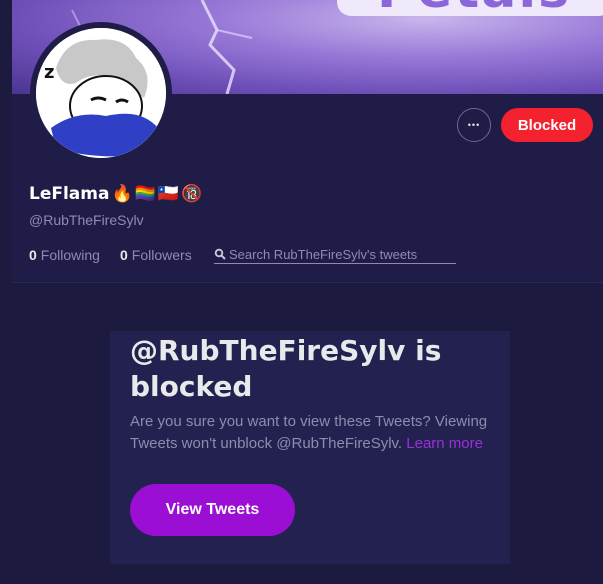 This screenshot has width=603, height=584. What do you see at coordinates (70, 255) in the screenshot?
I see `following-label: Following` at bounding box center [70, 255].